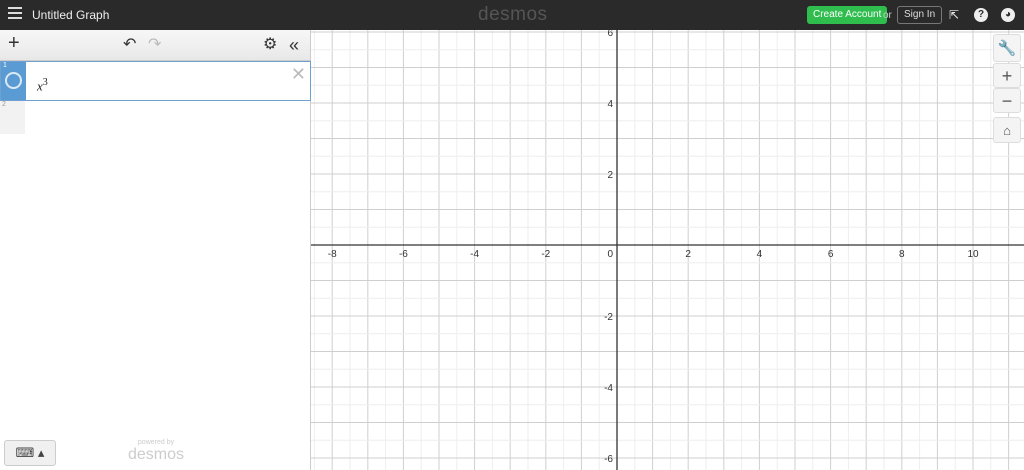 The image size is (1024, 470). I want to click on expression-tab: 1, so click(13, 81).